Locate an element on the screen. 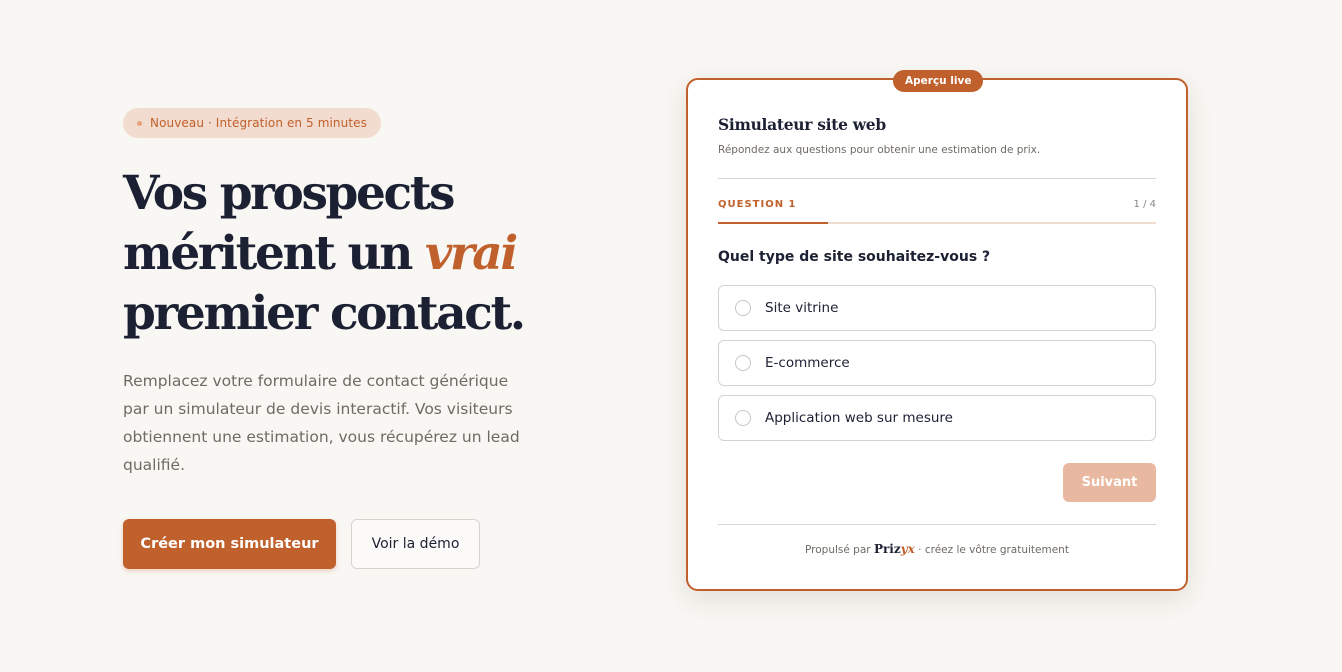 This screenshot has width=1342, height=672. create-simulator-button: Créer mon simulateur is located at coordinates (229, 544).